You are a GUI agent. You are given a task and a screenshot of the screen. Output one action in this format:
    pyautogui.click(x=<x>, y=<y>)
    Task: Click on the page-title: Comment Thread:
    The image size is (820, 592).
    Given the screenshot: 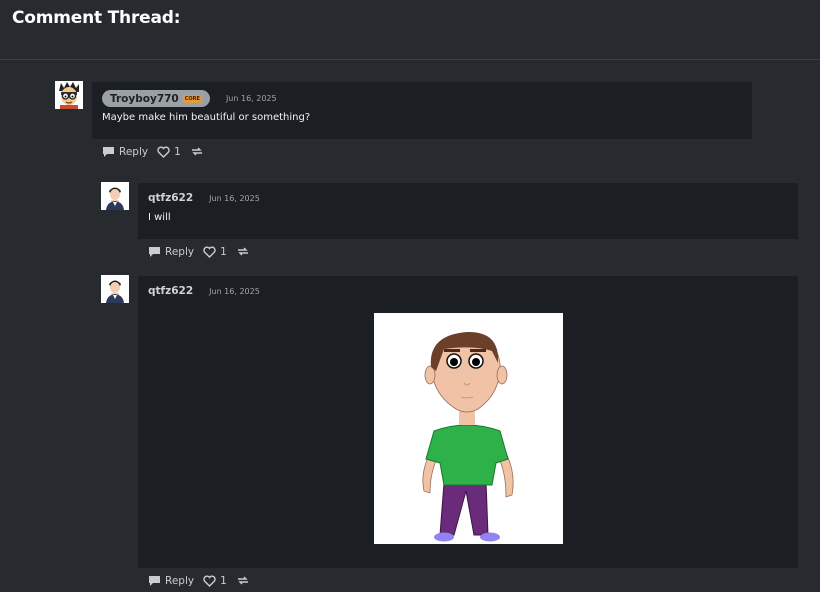 What is the action you would take?
    pyautogui.click(x=96, y=18)
    